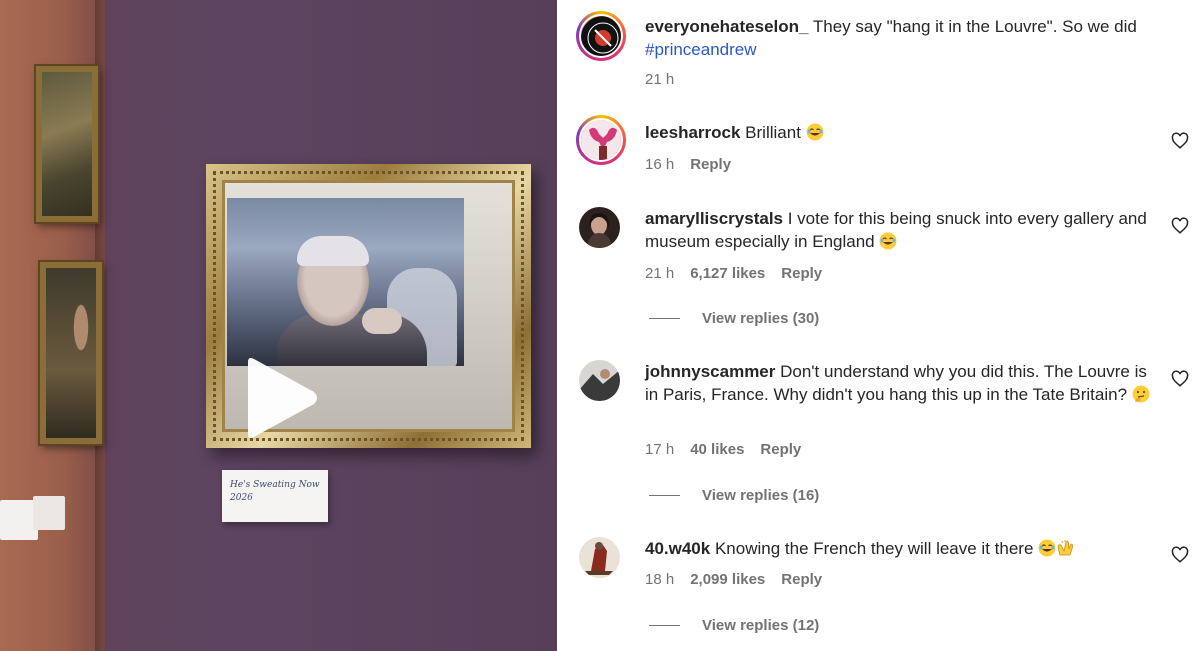 Image resolution: width=1200 pixels, height=651 pixels. I want to click on thinking-emoji, so click(1141, 394).